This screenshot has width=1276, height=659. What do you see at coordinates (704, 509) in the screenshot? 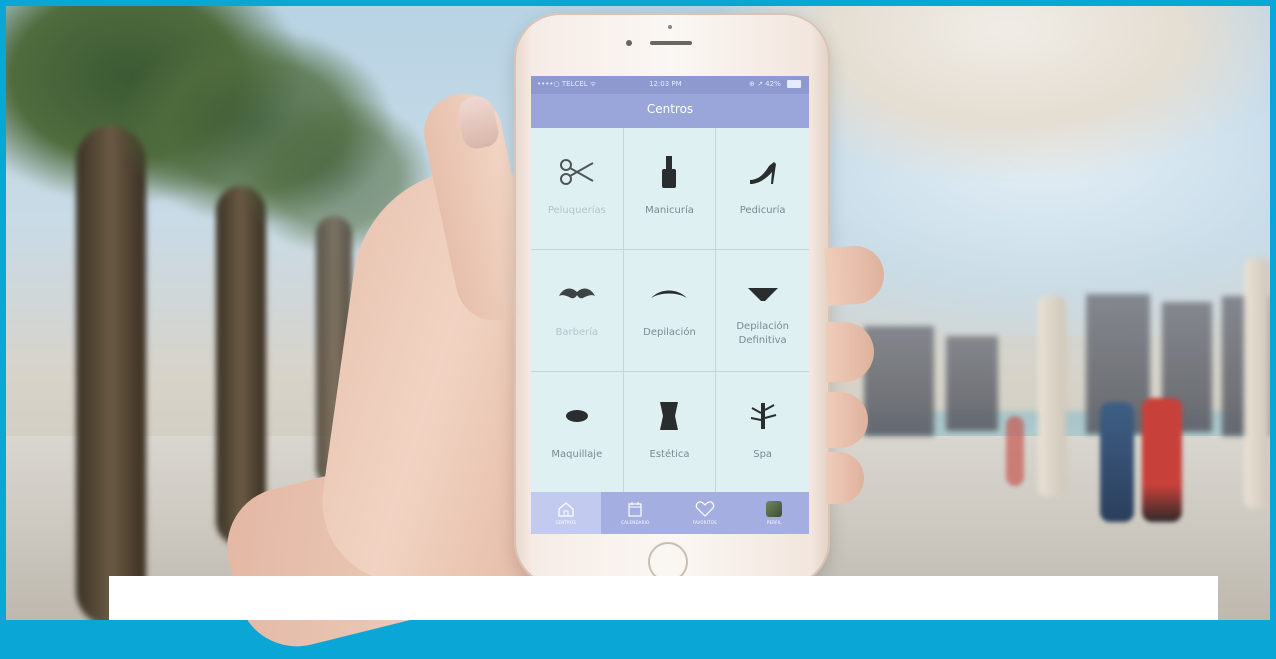
I see `heart-icon` at bounding box center [704, 509].